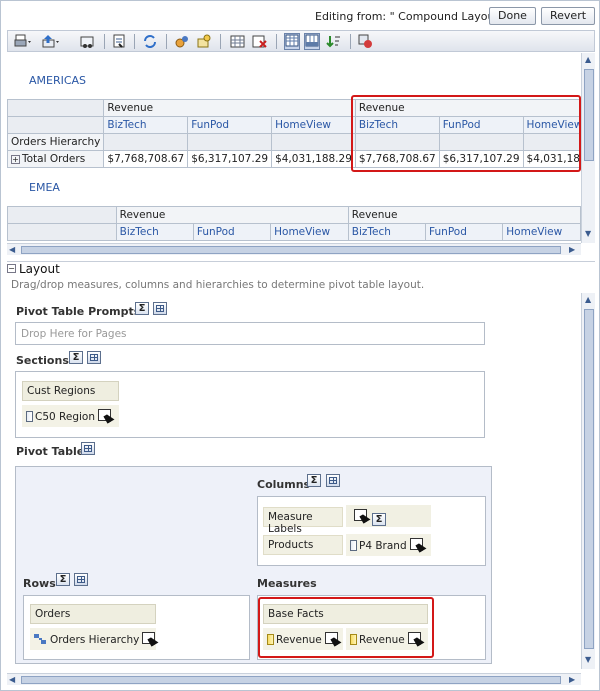 The width and height of the screenshot is (600, 691). Describe the element at coordinates (292, 41) in the screenshot. I see `pivot-view-icon` at that location.